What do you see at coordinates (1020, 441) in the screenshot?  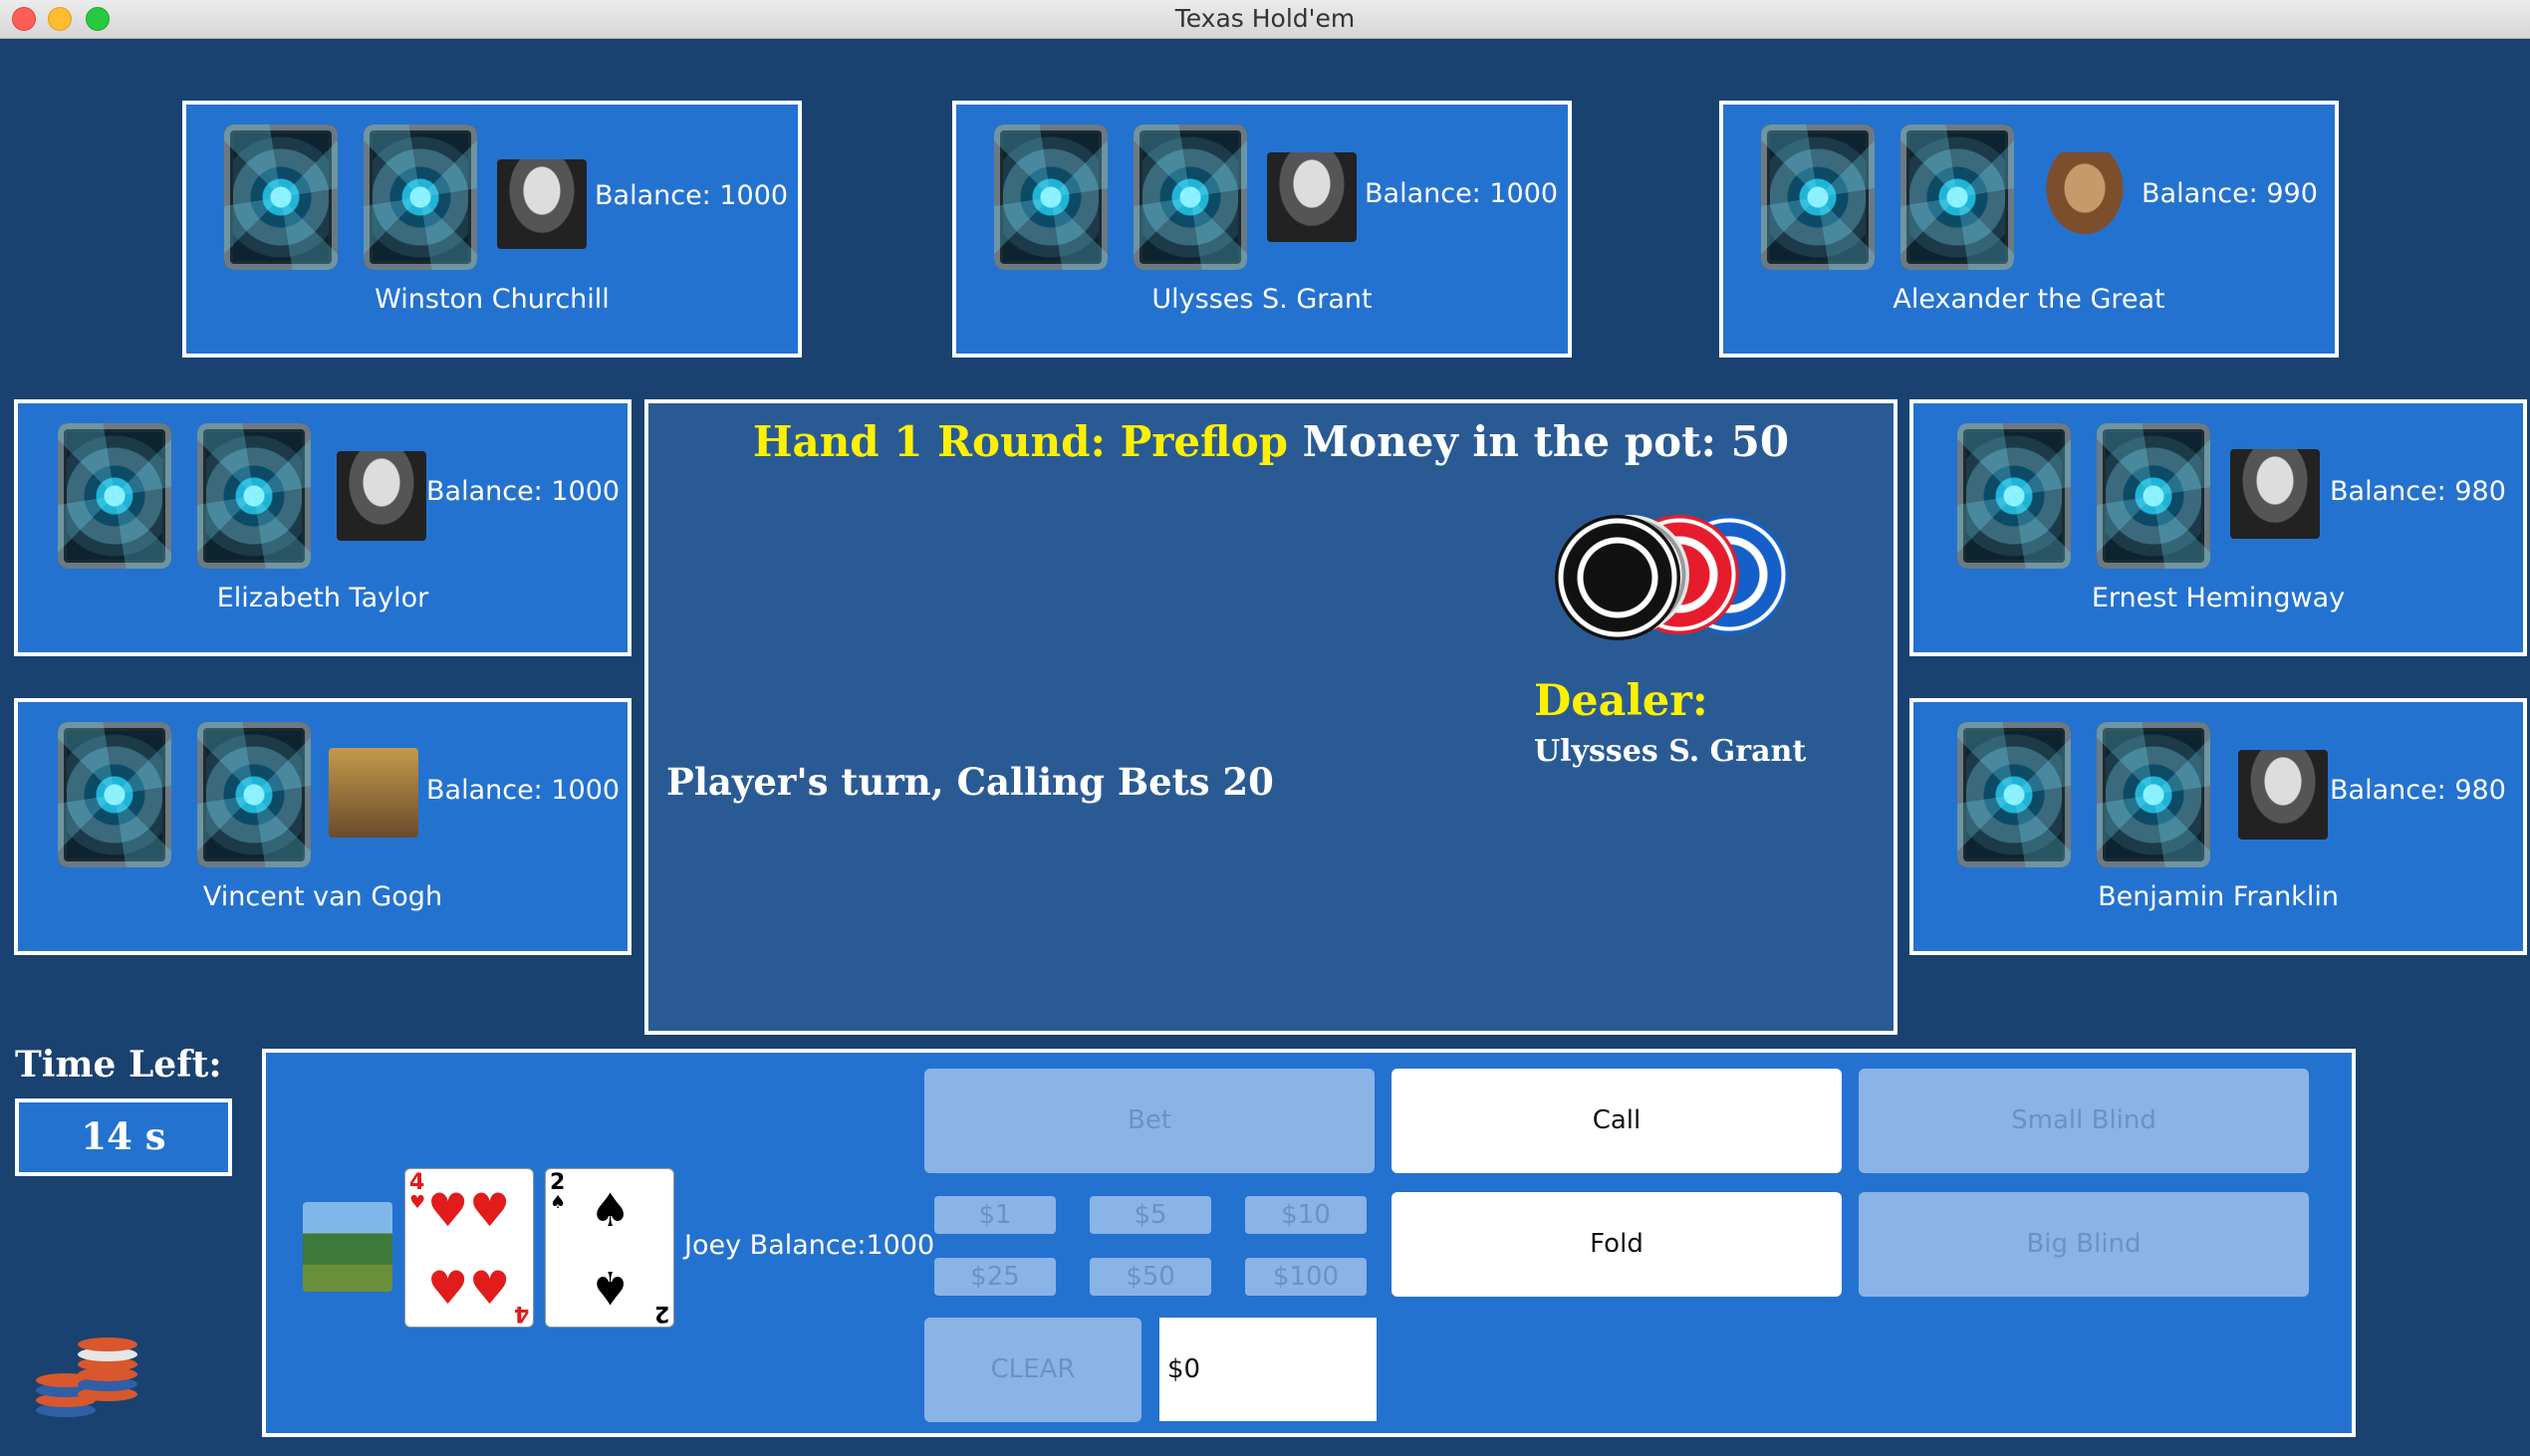 I see `hand-round: Hand 1 Round: Preflop` at bounding box center [1020, 441].